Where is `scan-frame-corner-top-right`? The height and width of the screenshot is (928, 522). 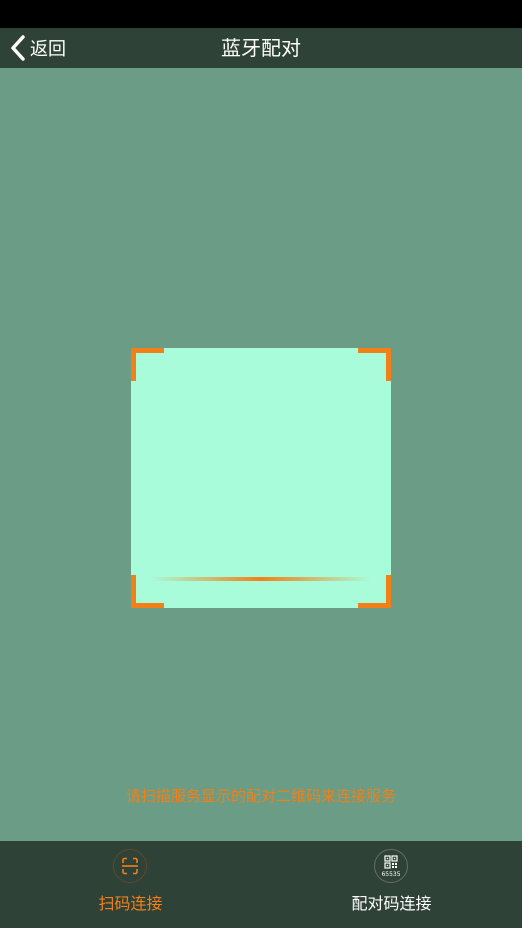 scan-frame-corner-top-right is located at coordinates (374, 364).